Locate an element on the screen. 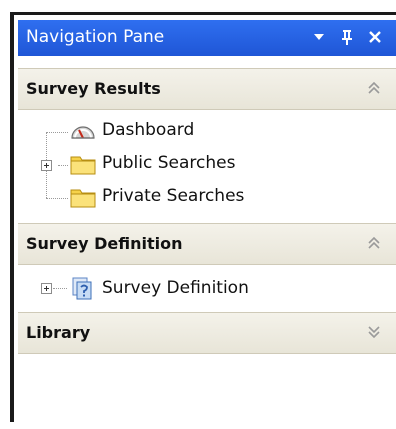  tree-item-dashboard: Dashboard is located at coordinates (148, 130).